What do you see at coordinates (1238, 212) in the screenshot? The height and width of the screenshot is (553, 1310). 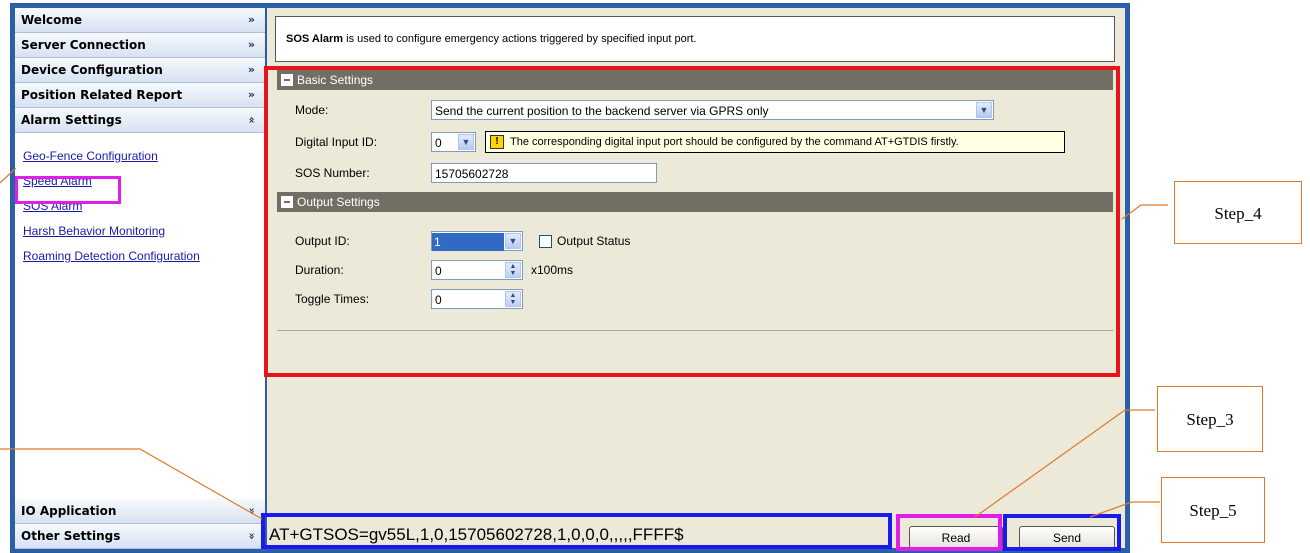 I see `step4-callout: Step_4` at bounding box center [1238, 212].